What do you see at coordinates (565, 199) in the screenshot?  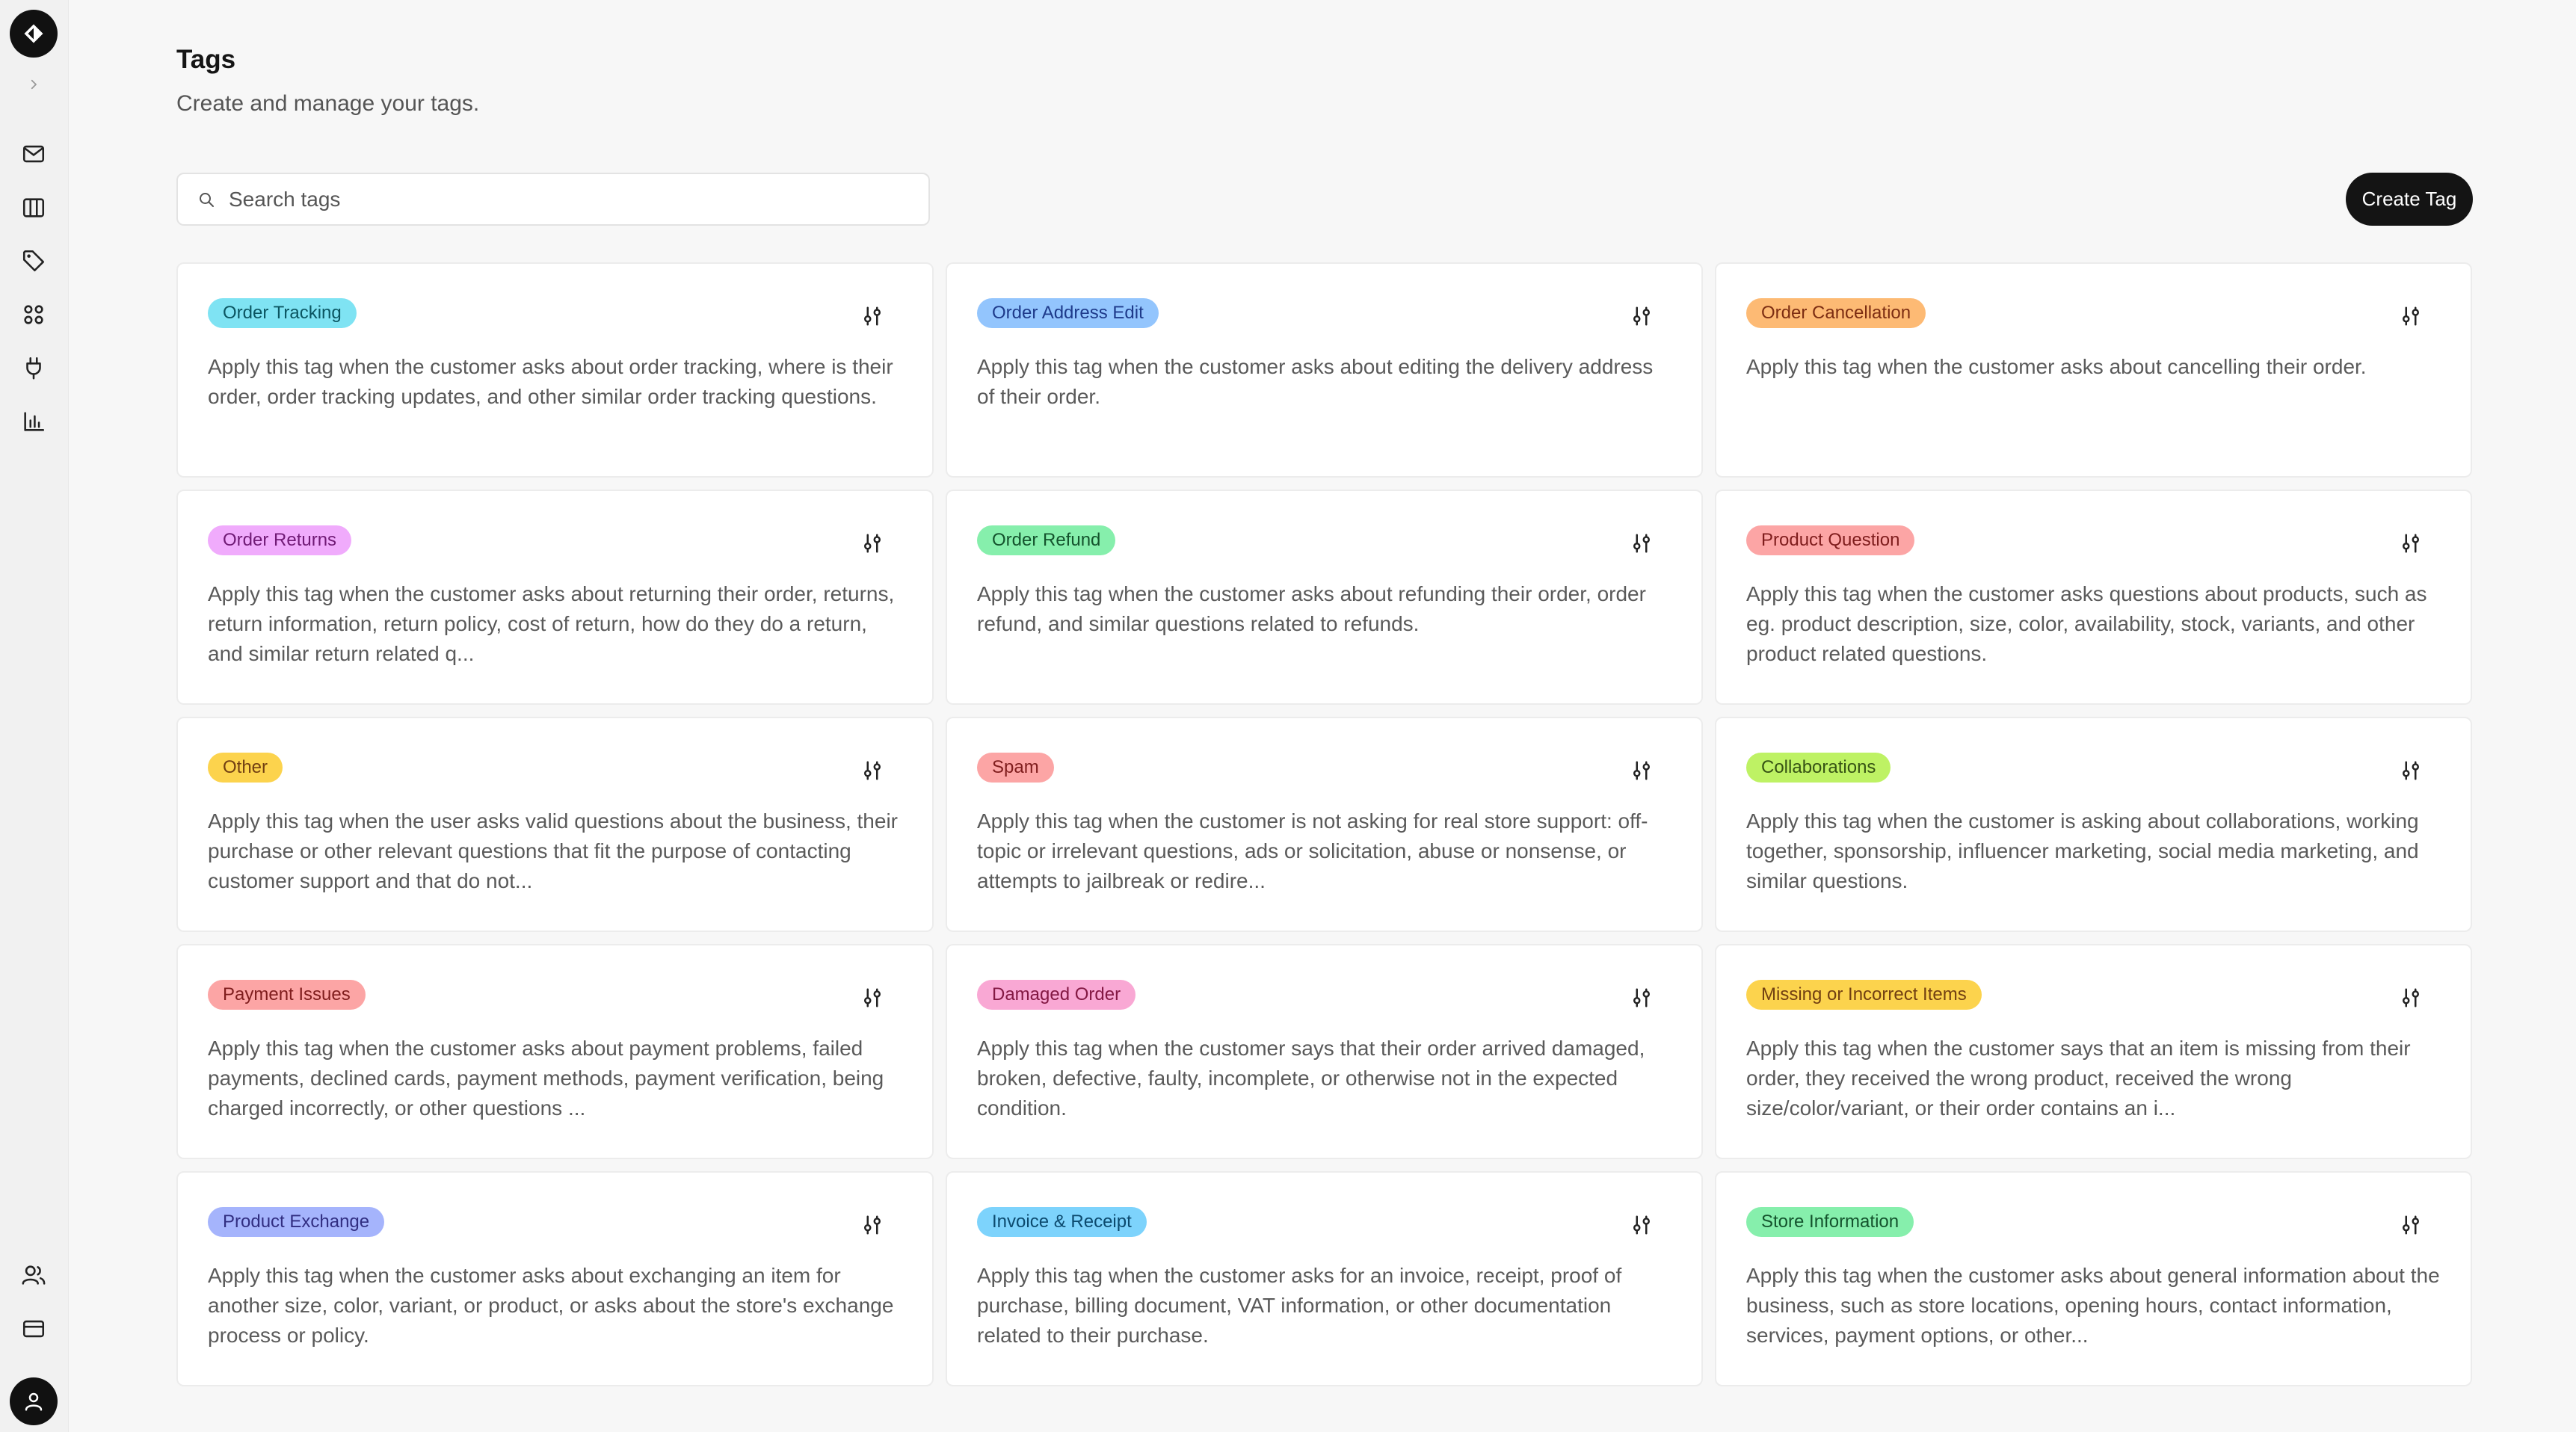 I see `search-input` at bounding box center [565, 199].